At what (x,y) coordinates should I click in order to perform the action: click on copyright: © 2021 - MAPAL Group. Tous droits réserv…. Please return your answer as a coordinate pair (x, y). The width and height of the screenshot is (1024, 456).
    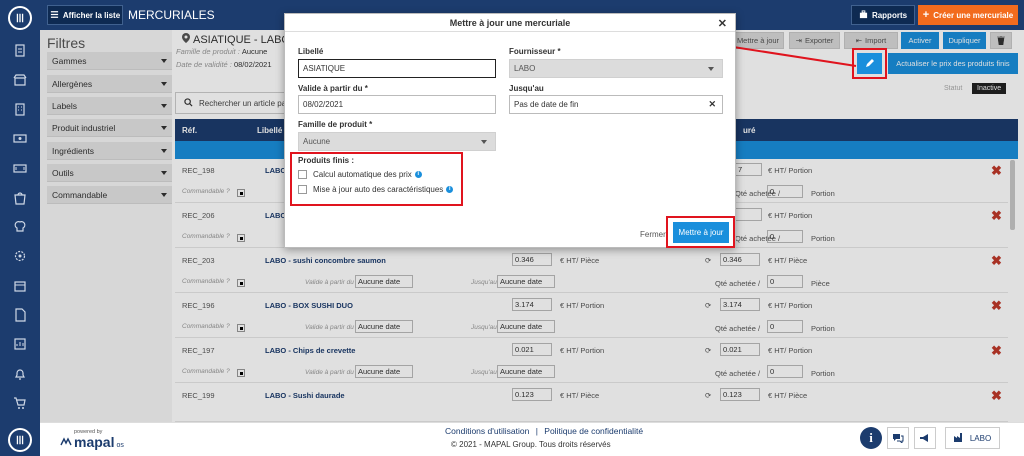
    Looking at the image, I should click on (531, 444).